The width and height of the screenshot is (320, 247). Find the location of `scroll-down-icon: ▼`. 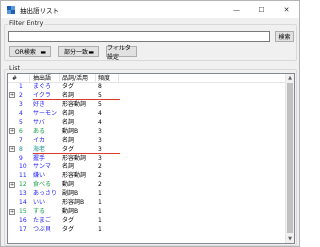

scroll-down-icon: ▼ is located at coordinates (290, 239).